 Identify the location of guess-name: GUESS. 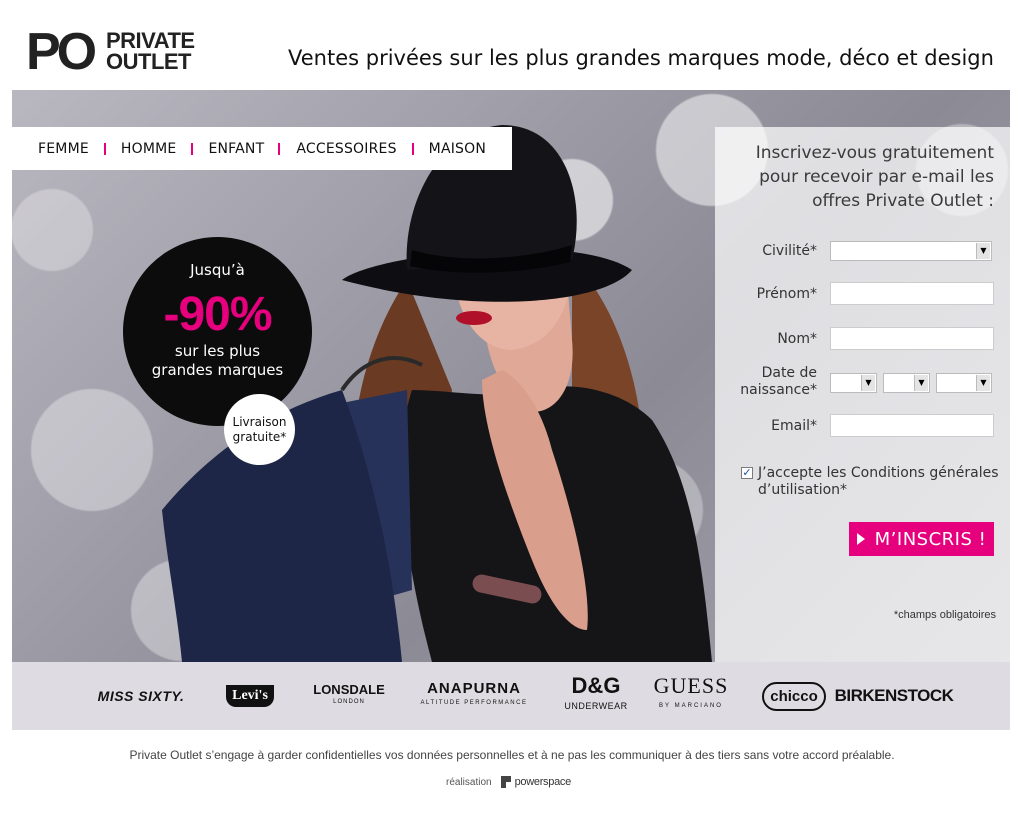
(691, 685).